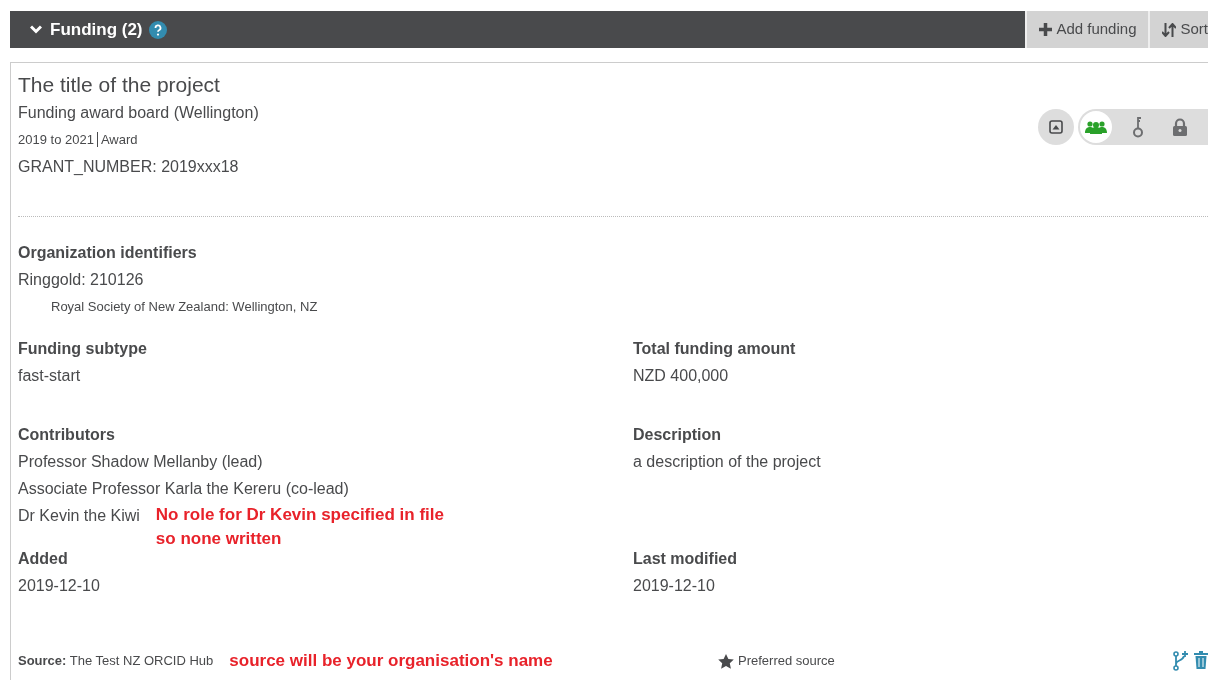  Describe the element at coordinates (50, 376) in the screenshot. I see `field-value: fast-start` at that location.